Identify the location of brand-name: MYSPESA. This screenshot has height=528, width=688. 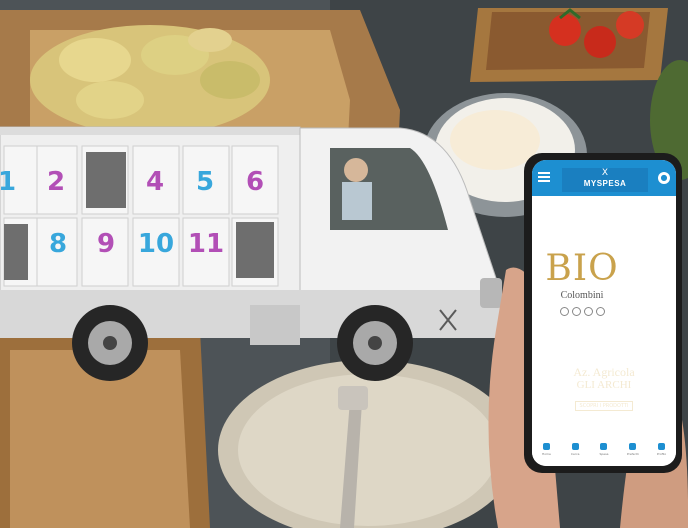
(605, 183).